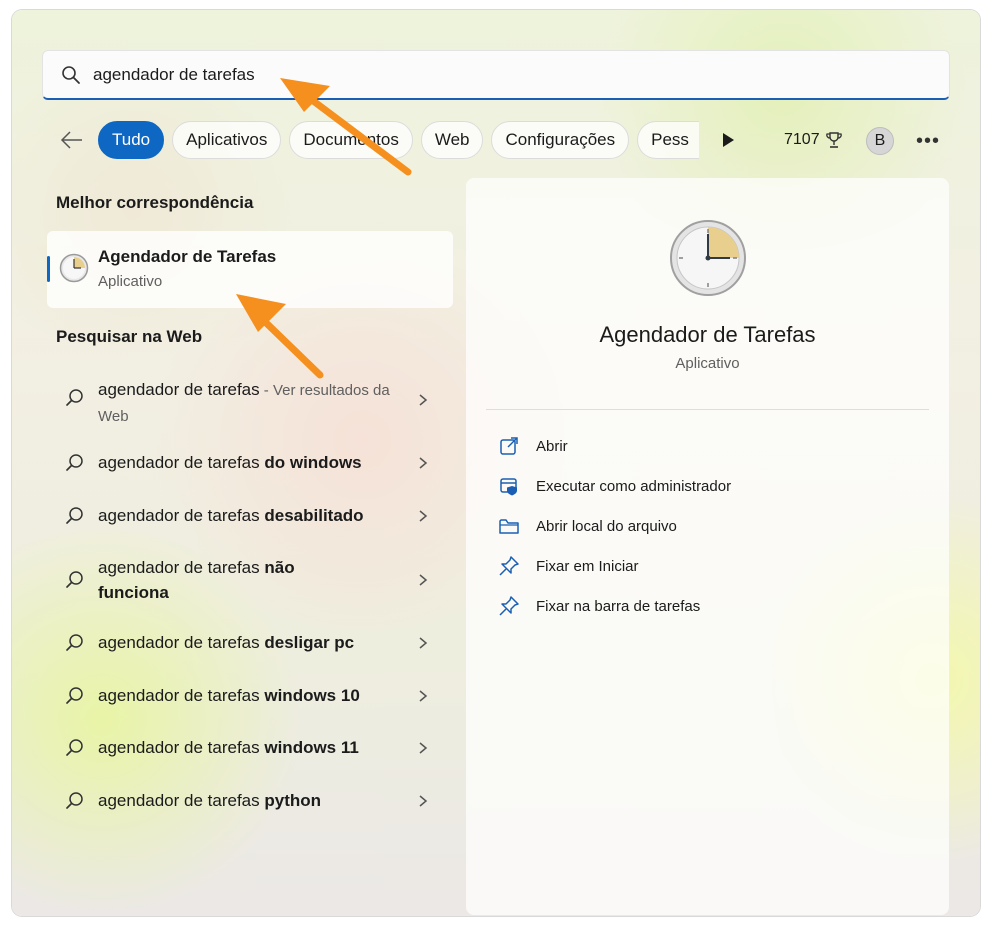 The height and width of the screenshot is (930, 1000). What do you see at coordinates (313, 462) in the screenshot?
I see `web-result-bold: do windows` at bounding box center [313, 462].